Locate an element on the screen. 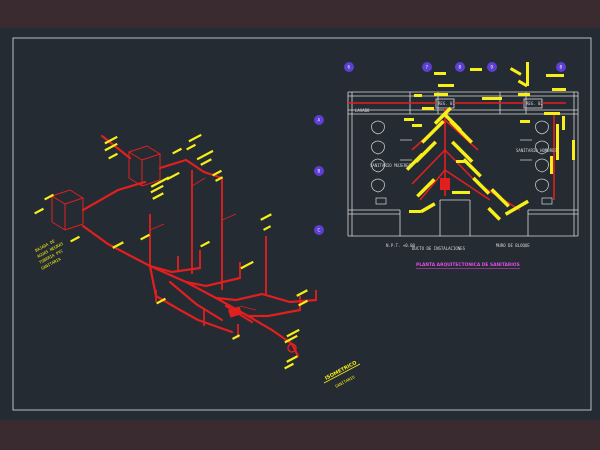 The height and width of the screenshot is (450, 600). plan-note-rooms-women: SANITARIO MUJERES is located at coordinates (391, 165).